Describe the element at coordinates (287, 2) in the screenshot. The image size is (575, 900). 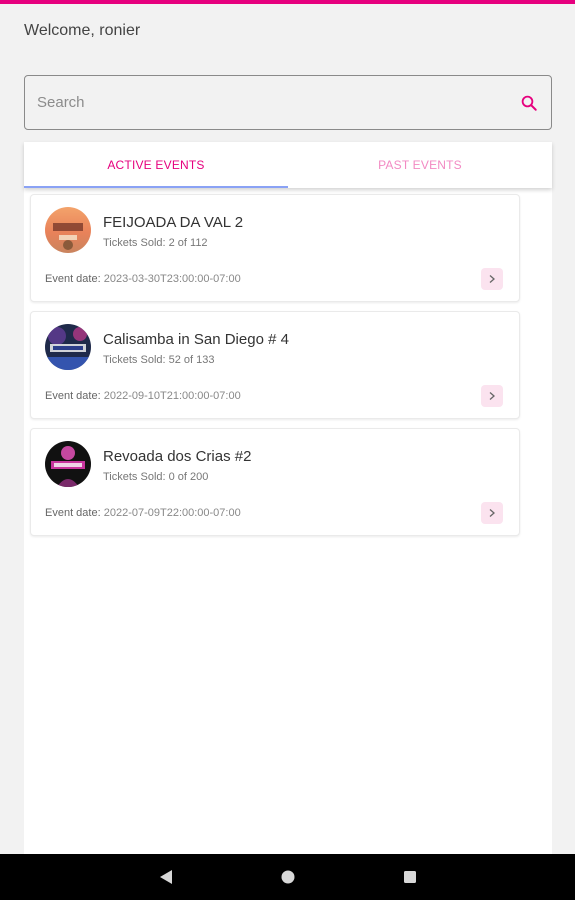
I see `top-accent-bar` at that location.